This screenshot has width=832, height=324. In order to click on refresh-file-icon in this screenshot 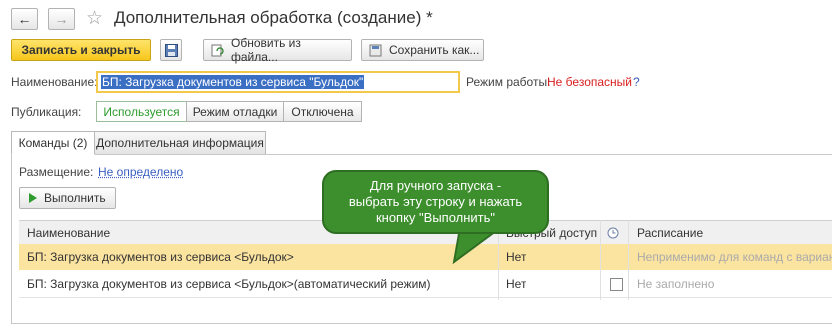, I will do `click(217, 50)`.